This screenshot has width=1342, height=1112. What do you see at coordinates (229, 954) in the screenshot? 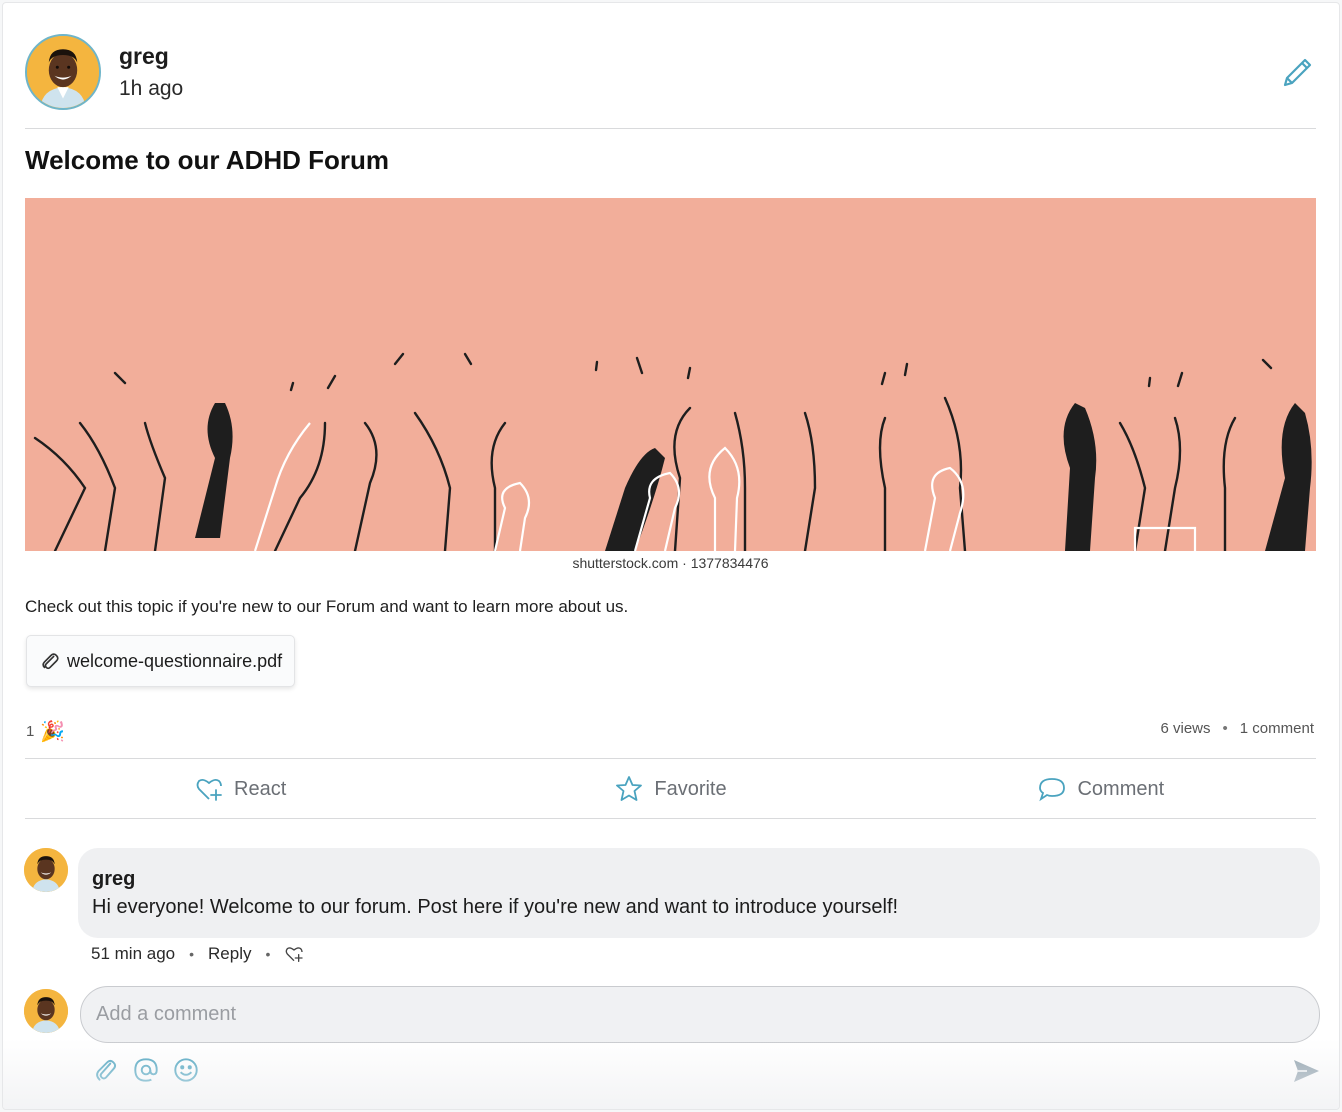
I see `reply-button: Reply` at bounding box center [229, 954].